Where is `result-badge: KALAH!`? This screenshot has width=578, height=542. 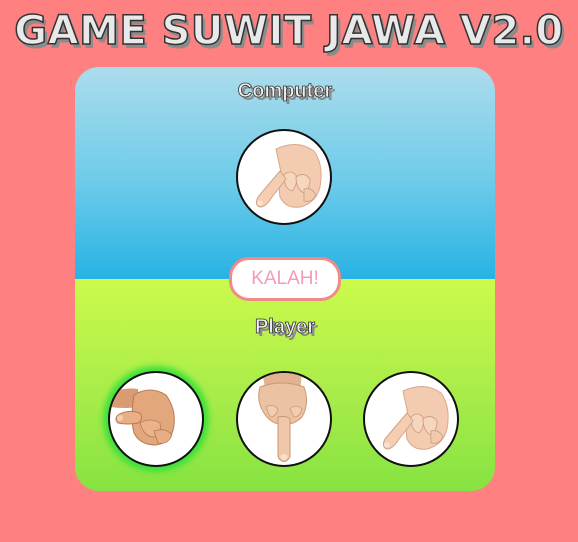
result-badge: KALAH! is located at coordinates (285, 279).